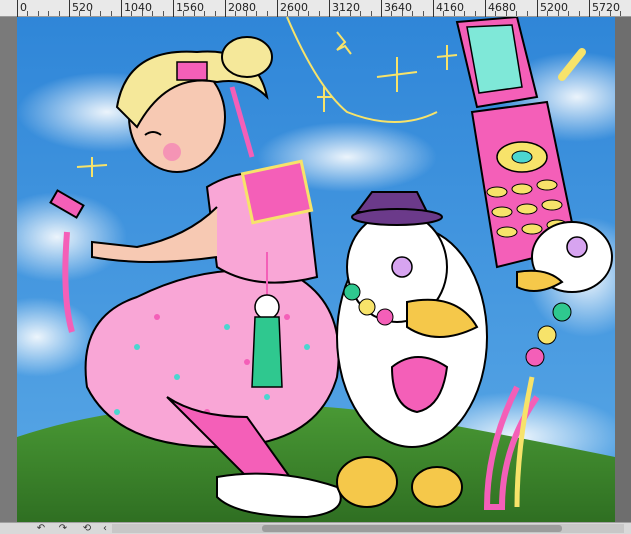 The image size is (631, 534). I want to click on horizontal-scroll-thumb, so click(412, 528).